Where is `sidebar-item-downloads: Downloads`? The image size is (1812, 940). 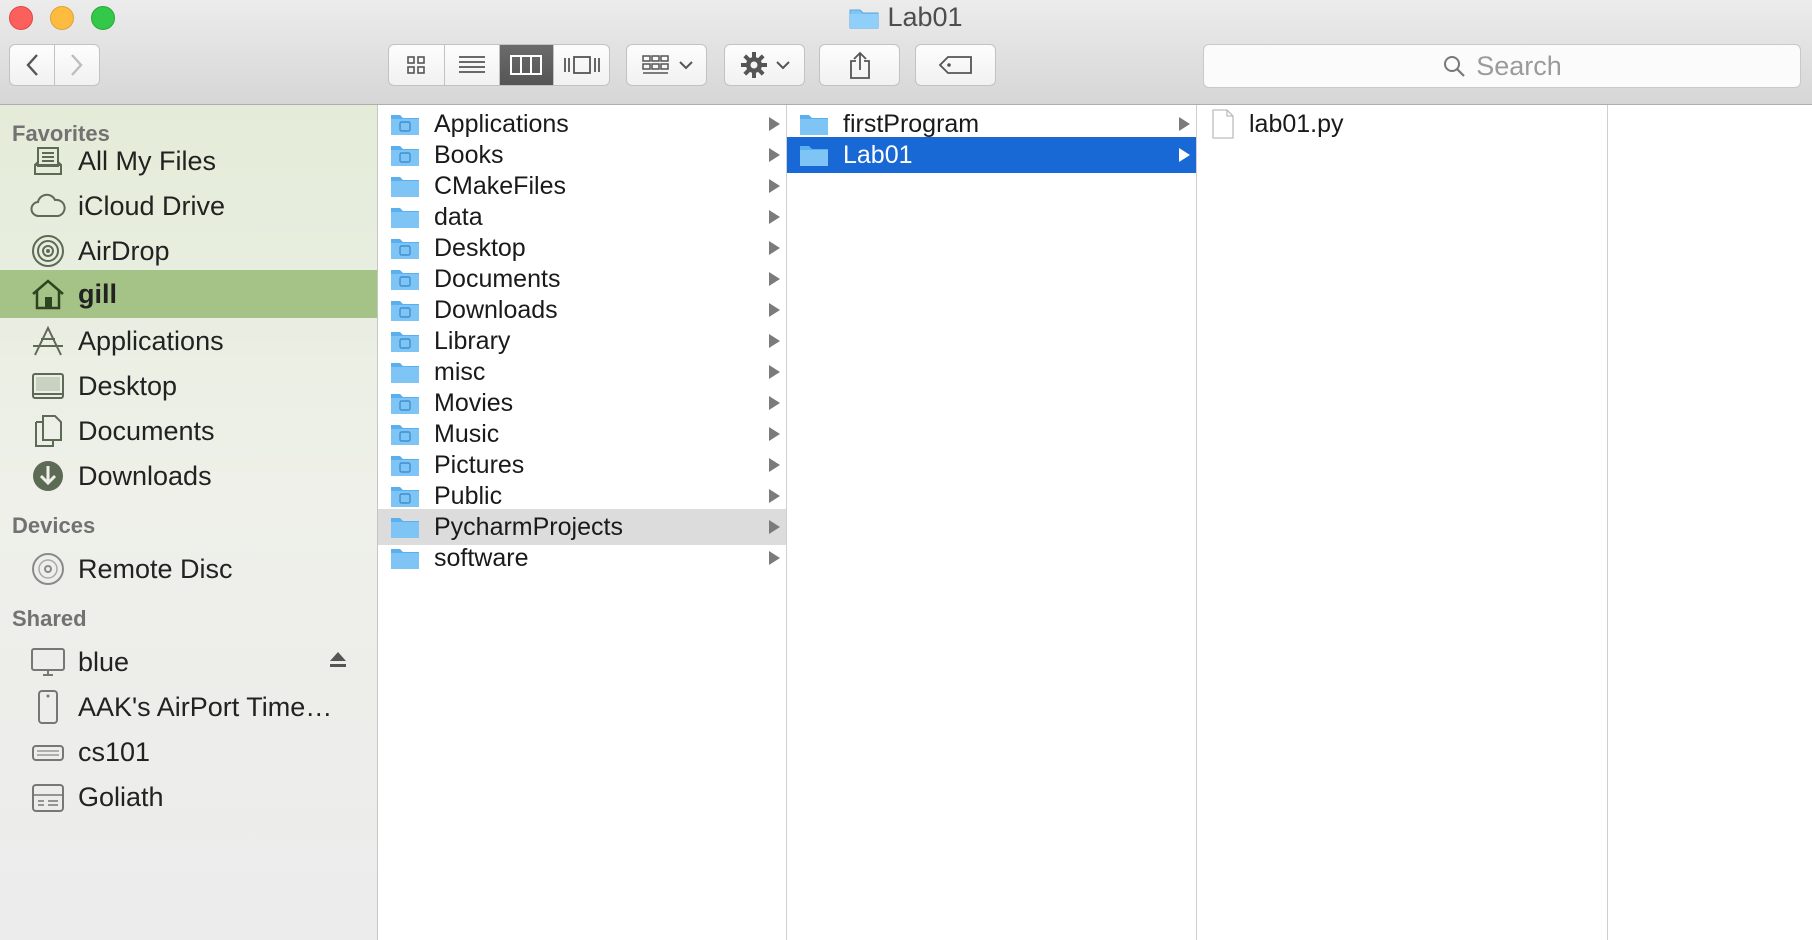
sidebar-item-downloads: Downloads is located at coordinates (188, 476).